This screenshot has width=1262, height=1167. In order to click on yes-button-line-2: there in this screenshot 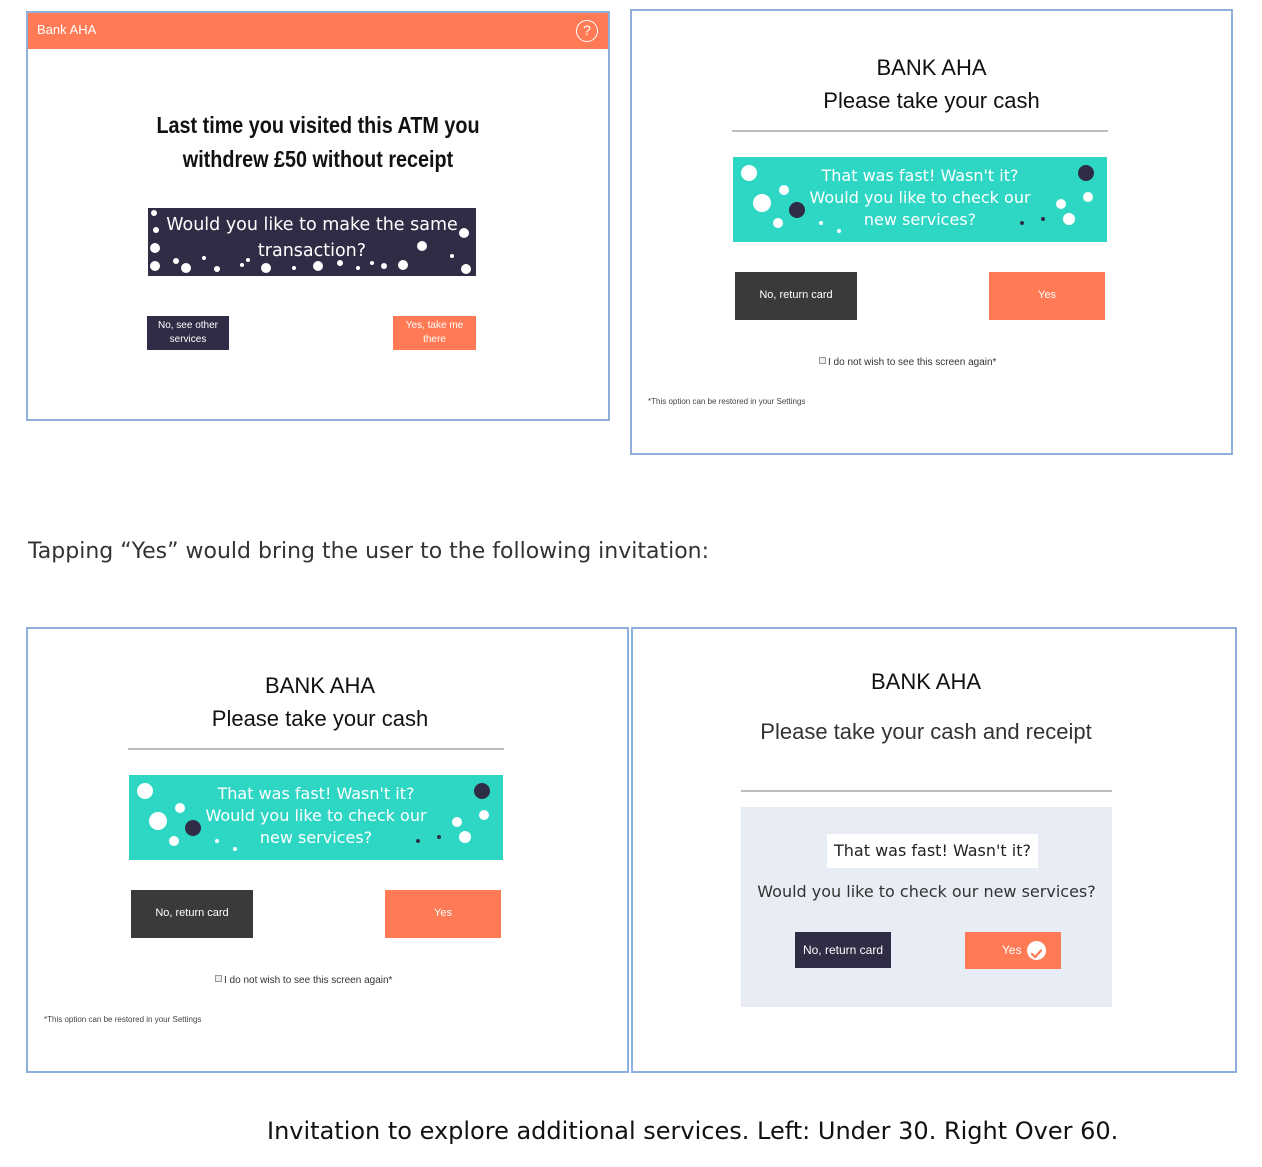, I will do `click(434, 339)`.